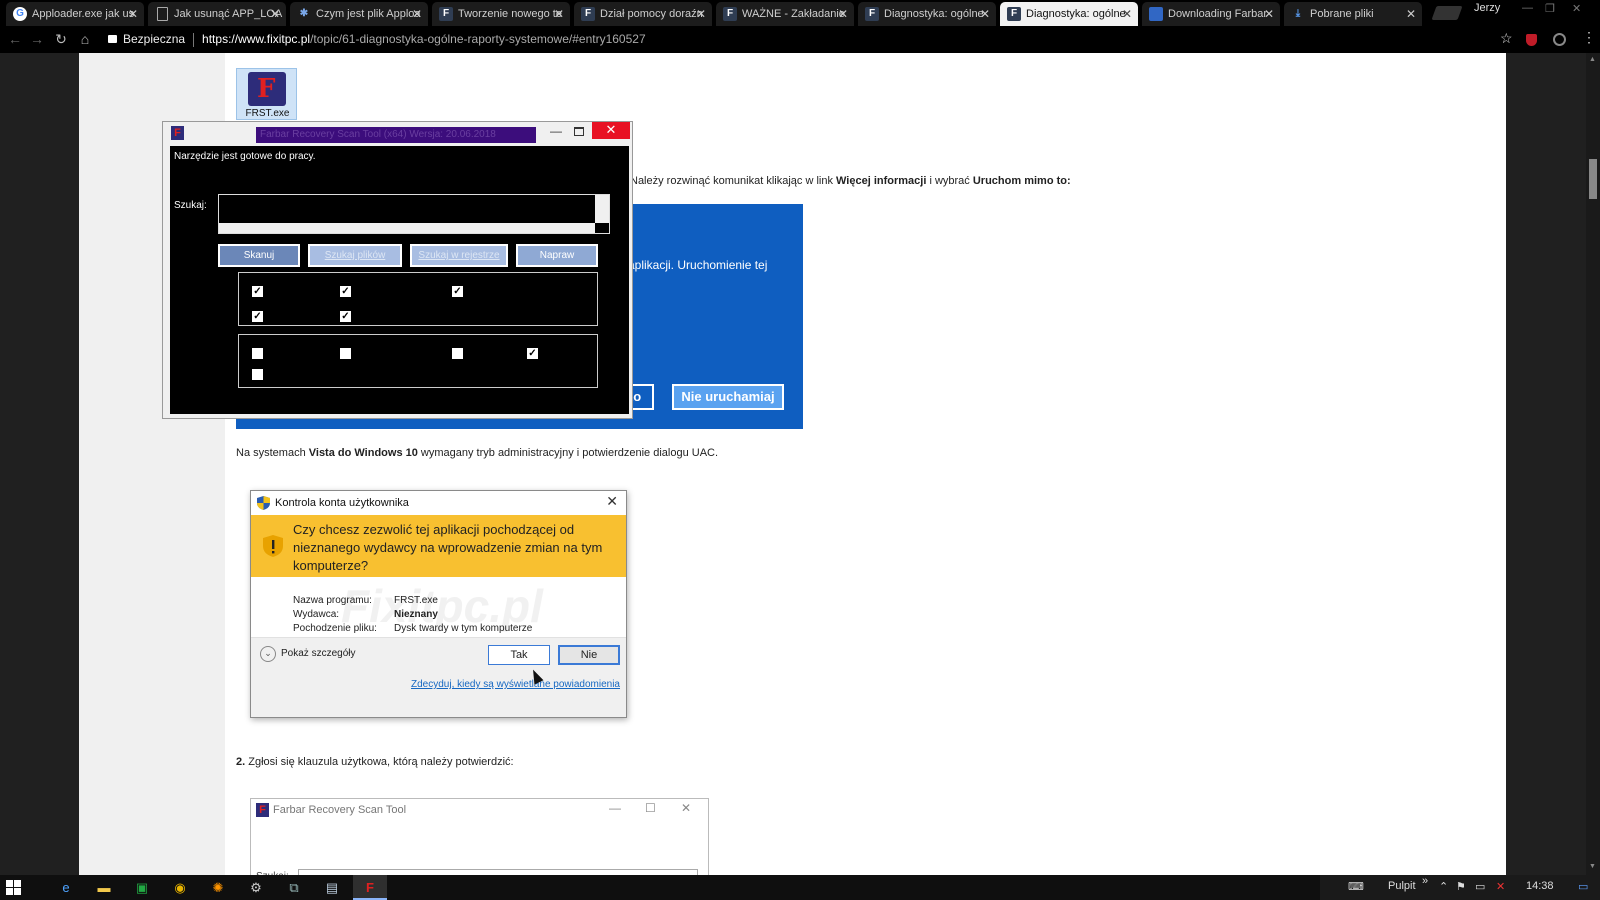 This screenshot has width=1600, height=900. I want to click on explorer-folder-icon: ▬, so click(104, 887).